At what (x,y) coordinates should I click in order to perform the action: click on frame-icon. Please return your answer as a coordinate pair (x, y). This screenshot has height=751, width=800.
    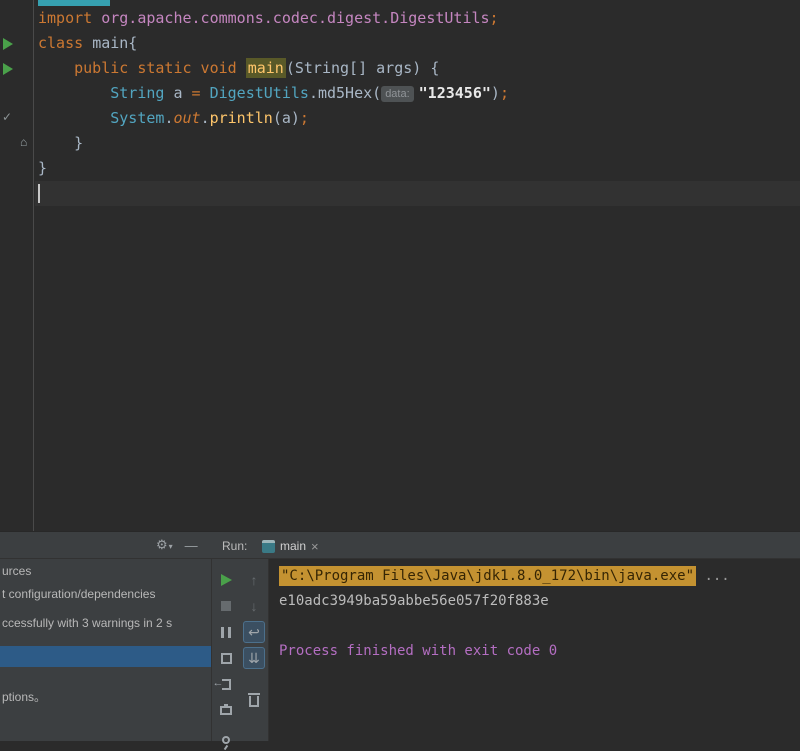
    Looking at the image, I should click on (226, 658).